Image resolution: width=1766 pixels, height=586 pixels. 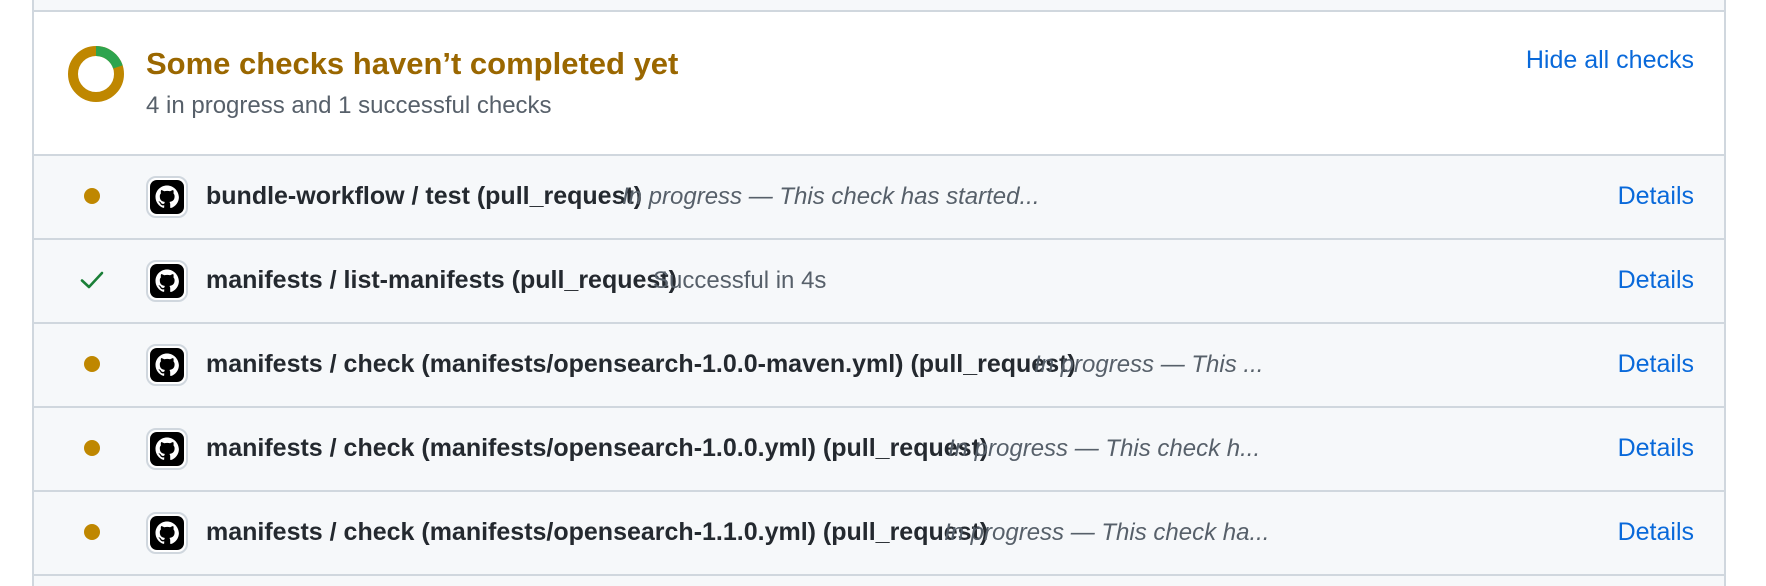 What do you see at coordinates (92, 280) in the screenshot?
I see `checkmark-icon` at bounding box center [92, 280].